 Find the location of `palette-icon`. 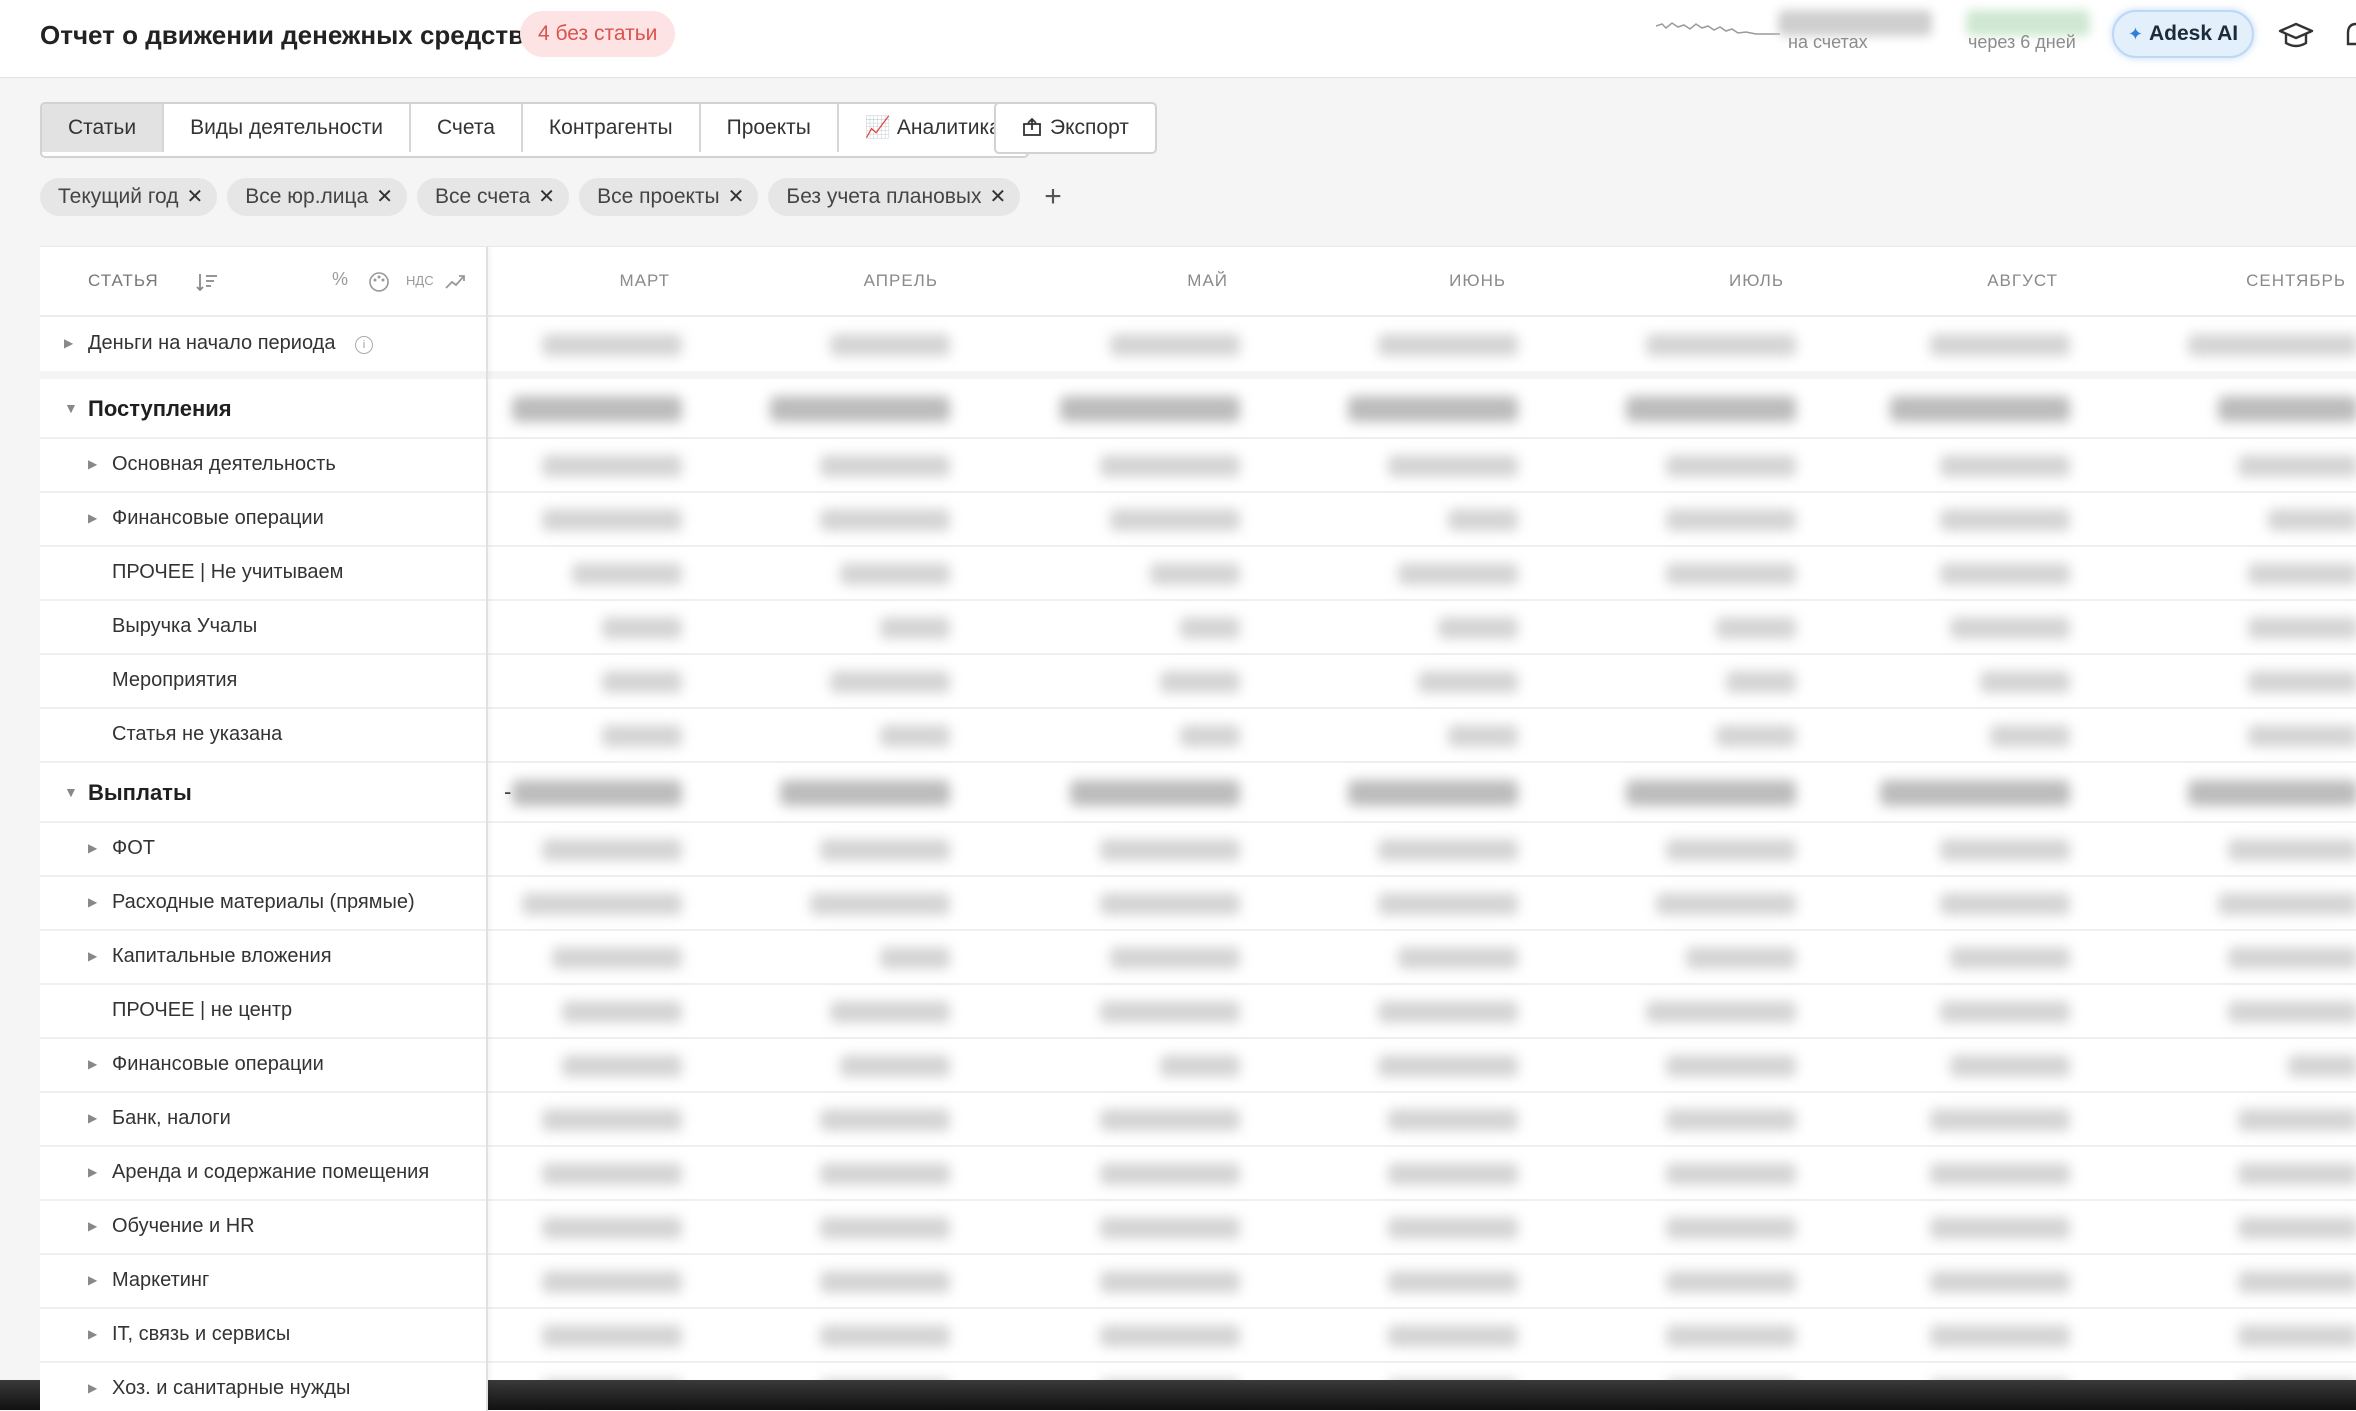

palette-icon is located at coordinates (379, 282).